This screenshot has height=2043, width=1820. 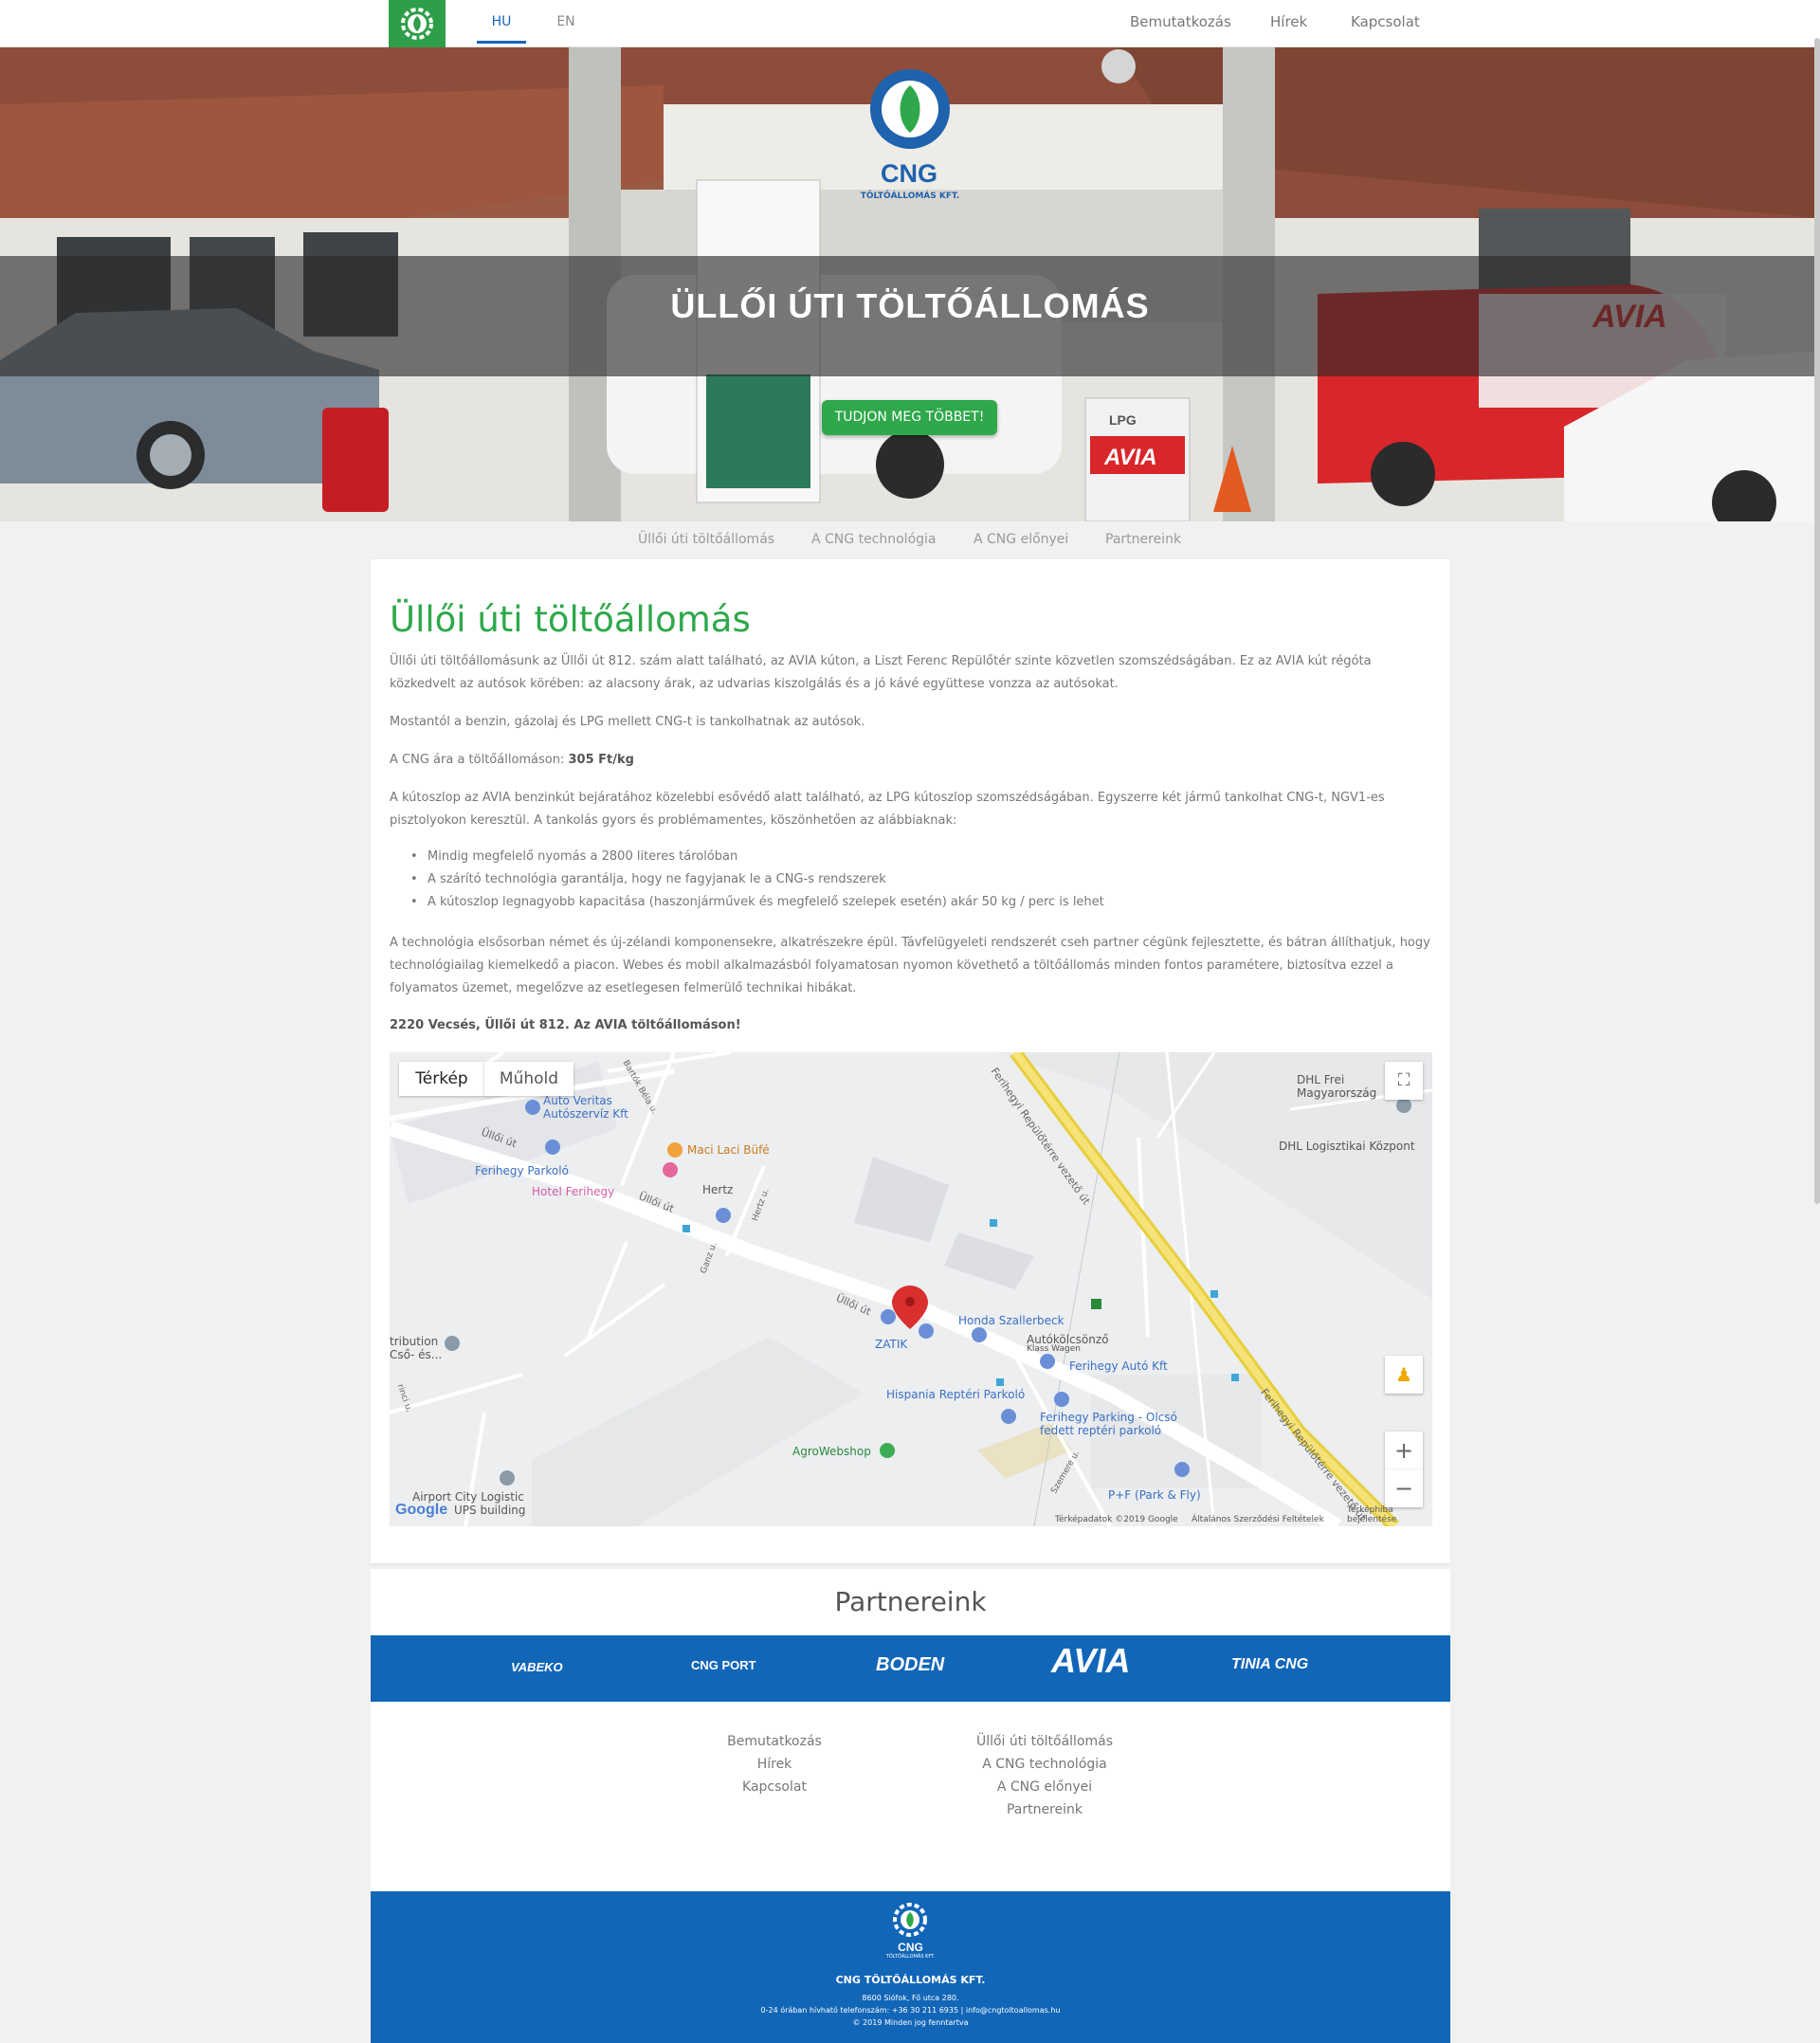 What do you see at coordinates (774, 1741) in the screenshot?
I see `footer-link-bemutatkozas: Bemutatkozás` at bounding box center [774, 1741].